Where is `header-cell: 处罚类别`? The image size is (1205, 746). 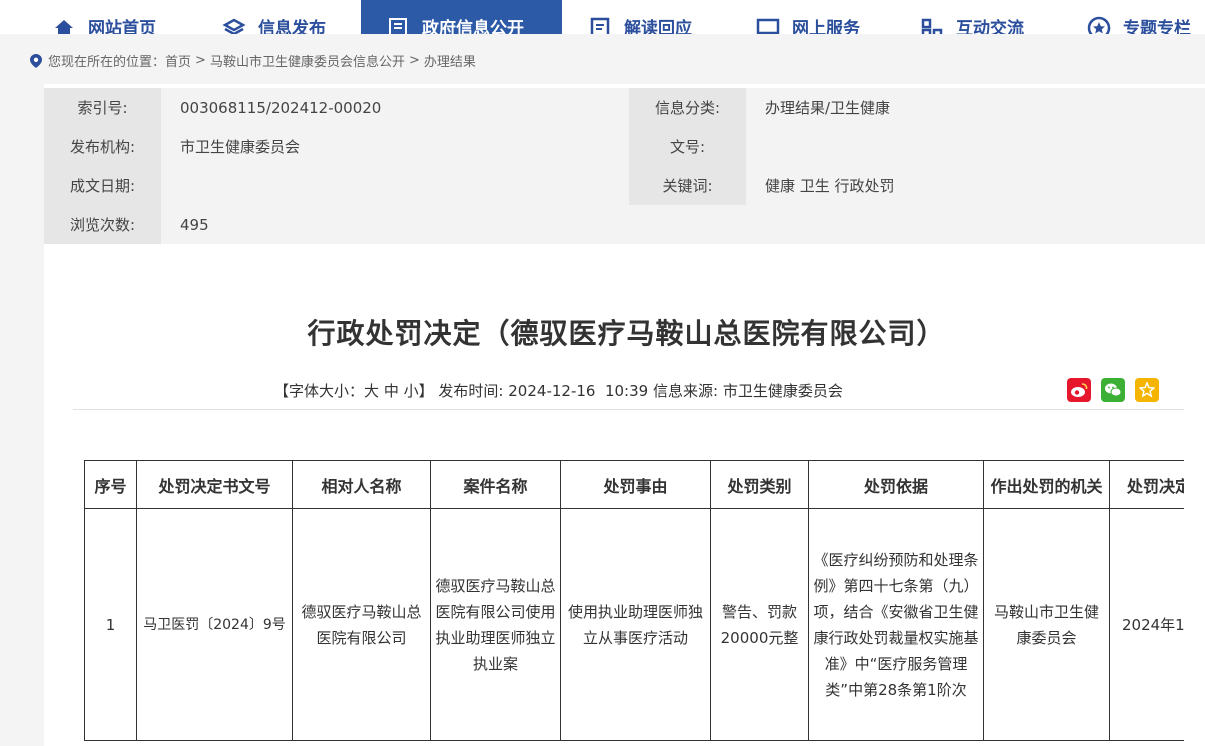 header-cell: 处罚类别 is located at coordinates (759, 484).